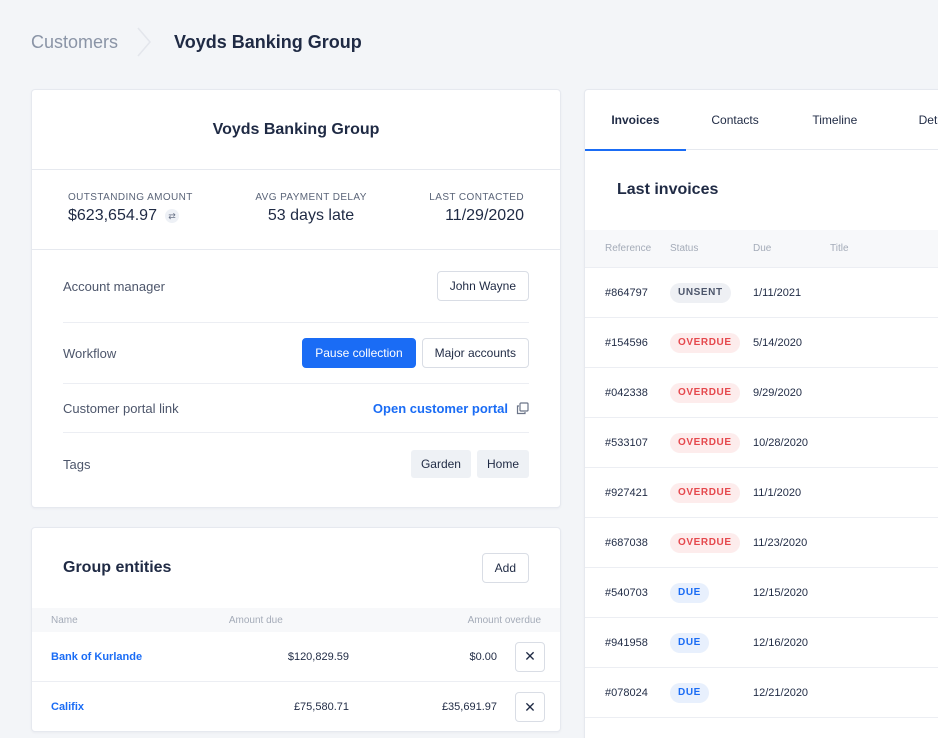  What do you see at coordinates (440, 464) in the screenshot?
I see `tag-garden: Garden` at bounding box center [440, 464].